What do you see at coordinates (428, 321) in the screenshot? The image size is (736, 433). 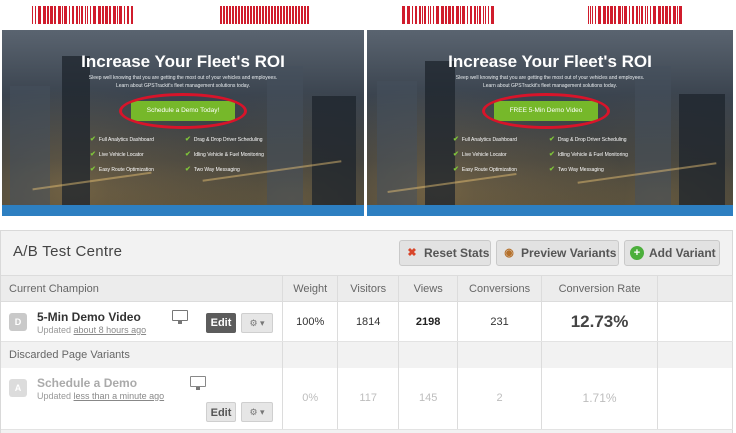 I see `views-cell: 2198` at bounding box center [428, 321].